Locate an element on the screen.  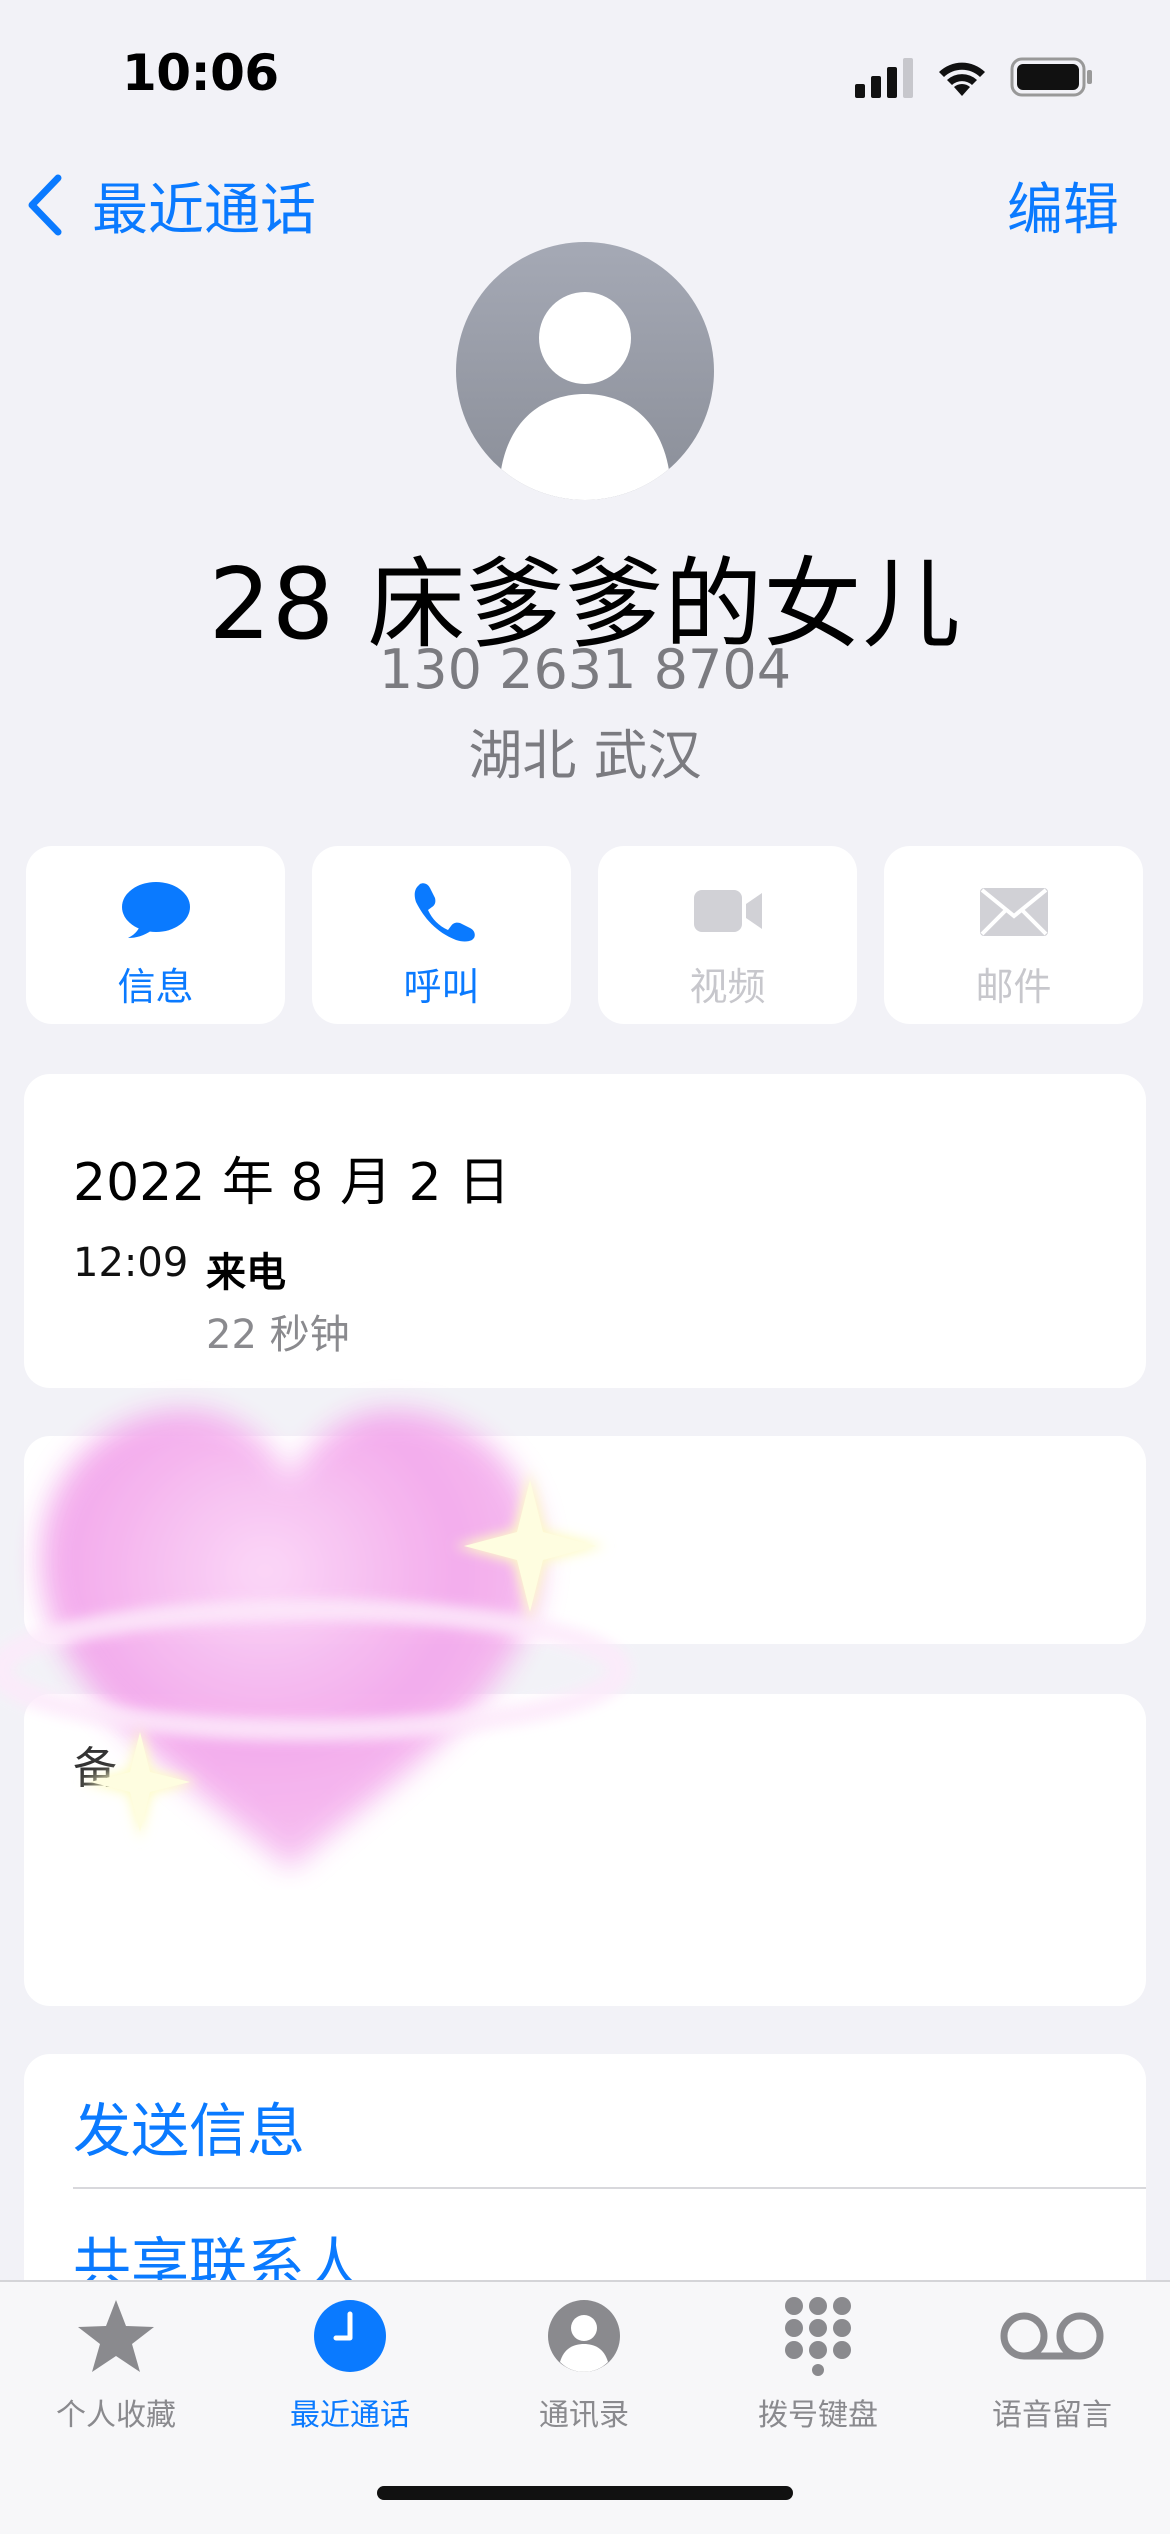
person-circle-icon is located at coordinates (584, 2336).